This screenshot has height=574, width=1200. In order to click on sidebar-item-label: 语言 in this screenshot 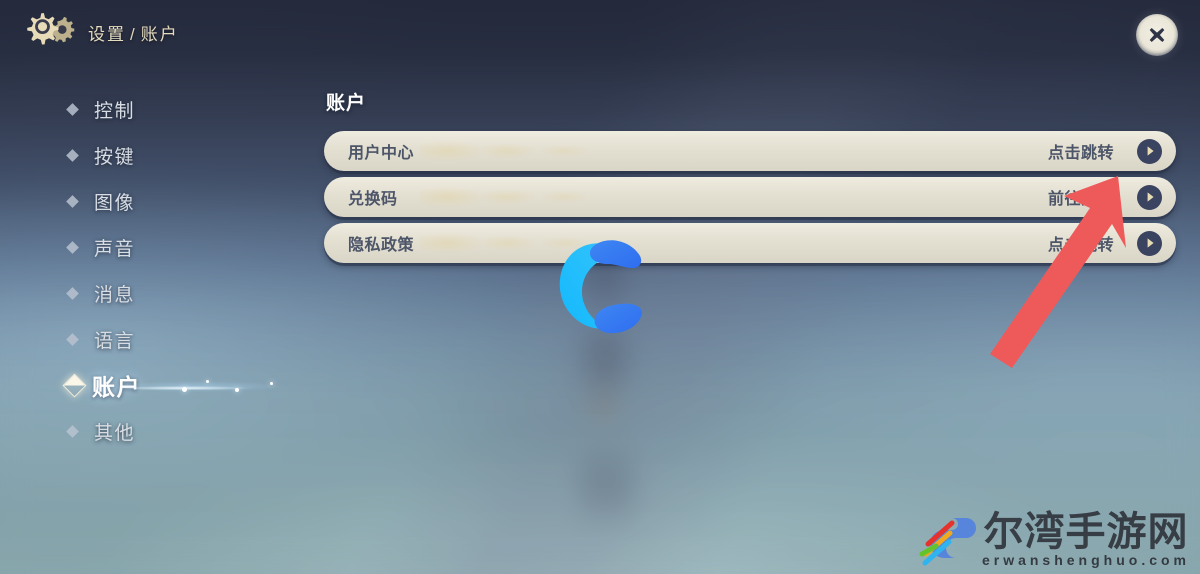, I will do `click(115, 341)`.